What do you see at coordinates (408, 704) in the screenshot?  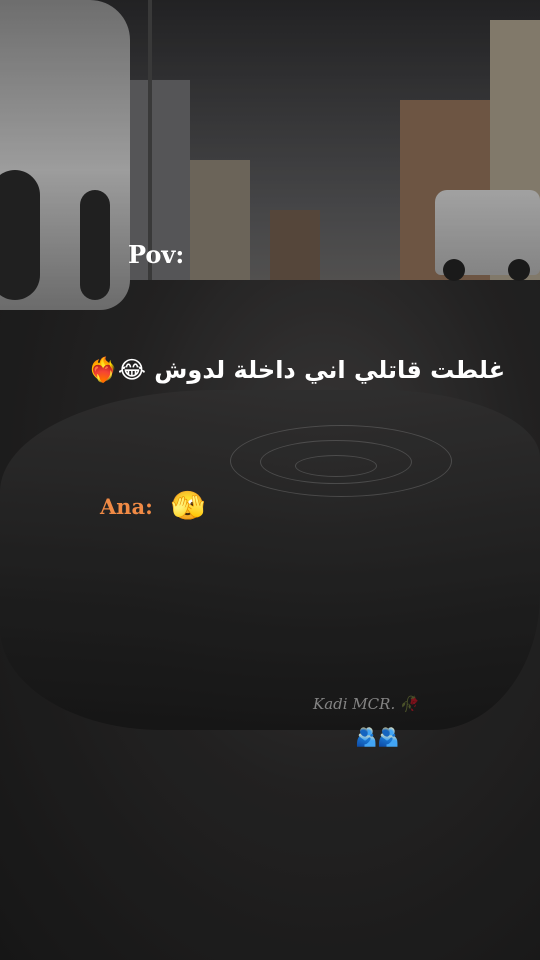 I see `rose-icon: 🥀` at bounding box center [408, 704].